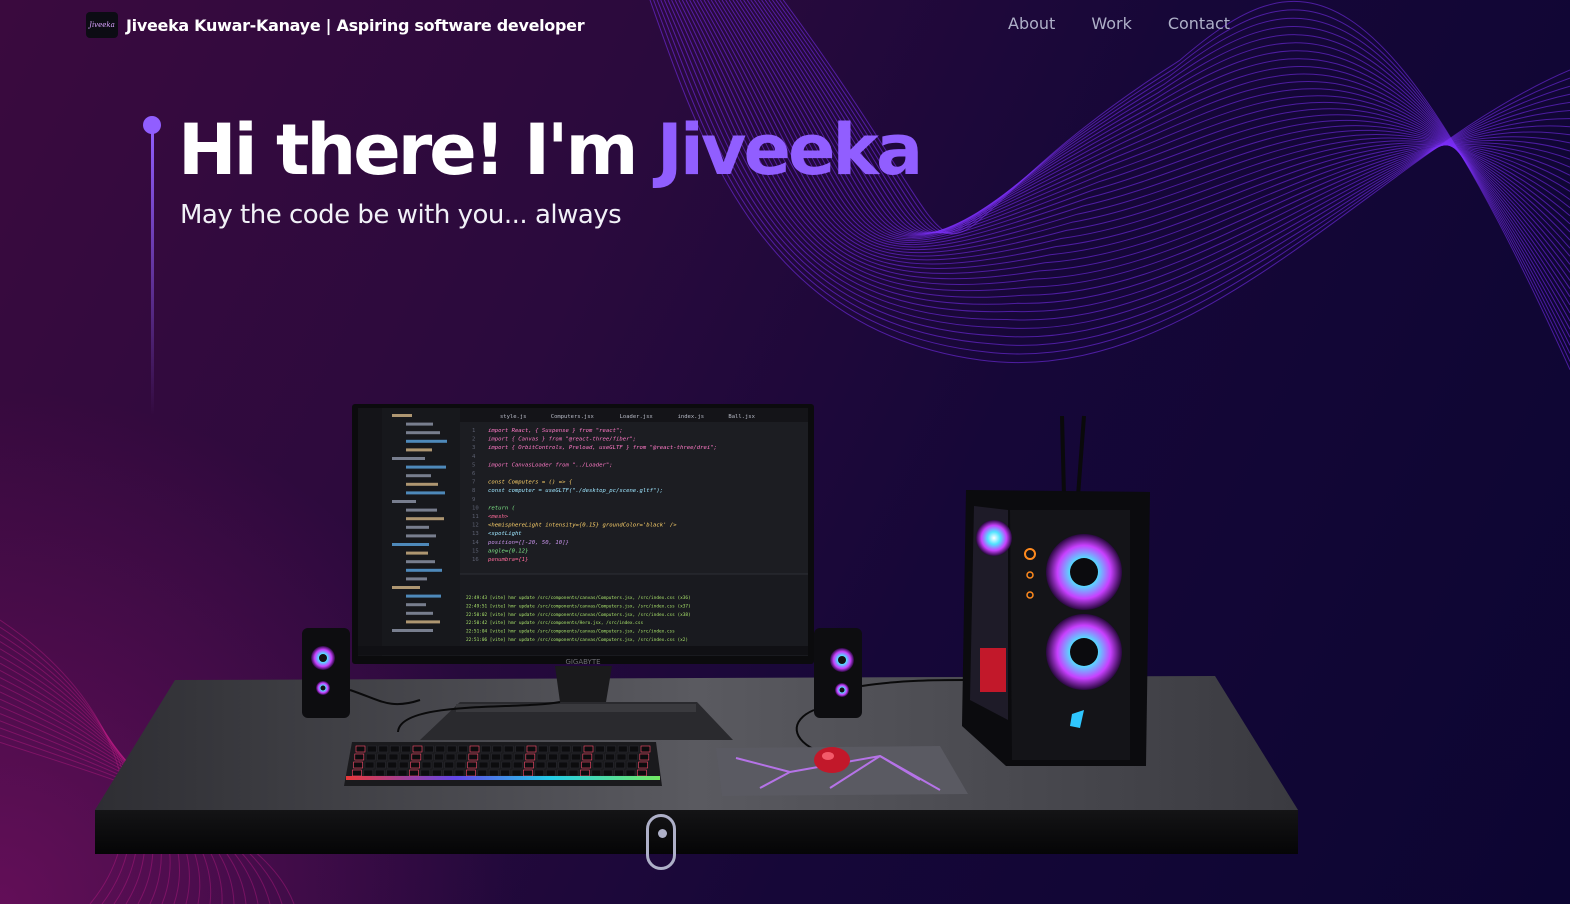 This screenshot has height=904, width=1570. Describe the element at coordinates (102, 25) in the screenshot. I see `logo: Jiveeka` at that location.